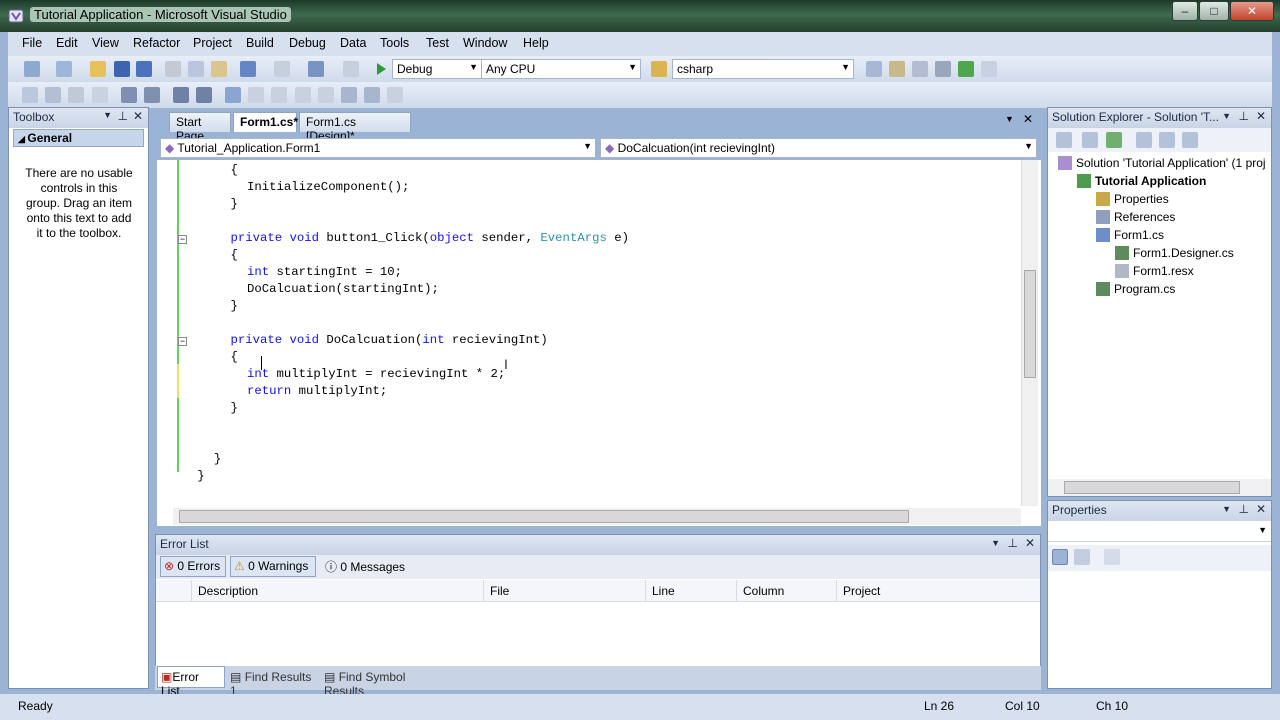 This screenshot has height=720, width=1280. What do you see at coordinates (200, 127) in the screenshot?
I see `tab-start-page: Start Page` at bounding box center [200, 127].